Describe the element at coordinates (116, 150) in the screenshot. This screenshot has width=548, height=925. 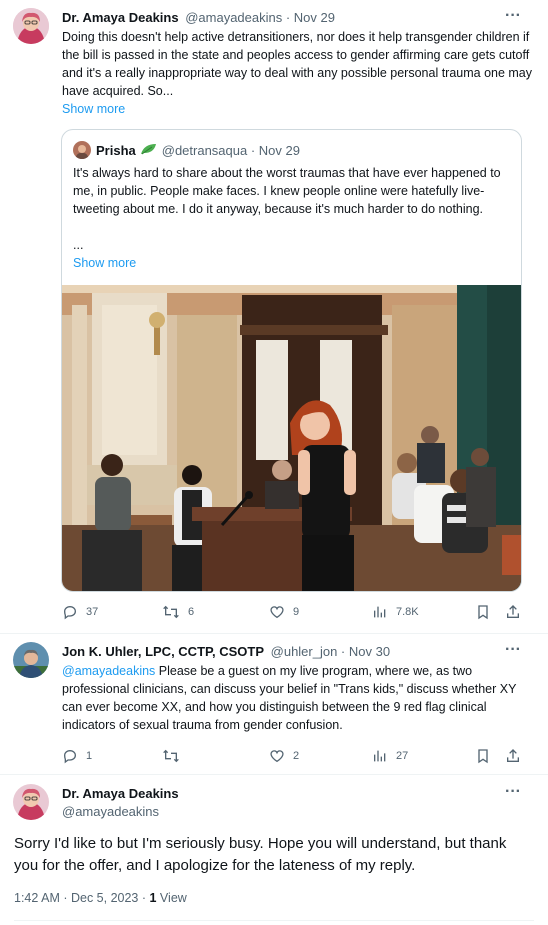
I see `quote-author-name: Prisha` at that location.